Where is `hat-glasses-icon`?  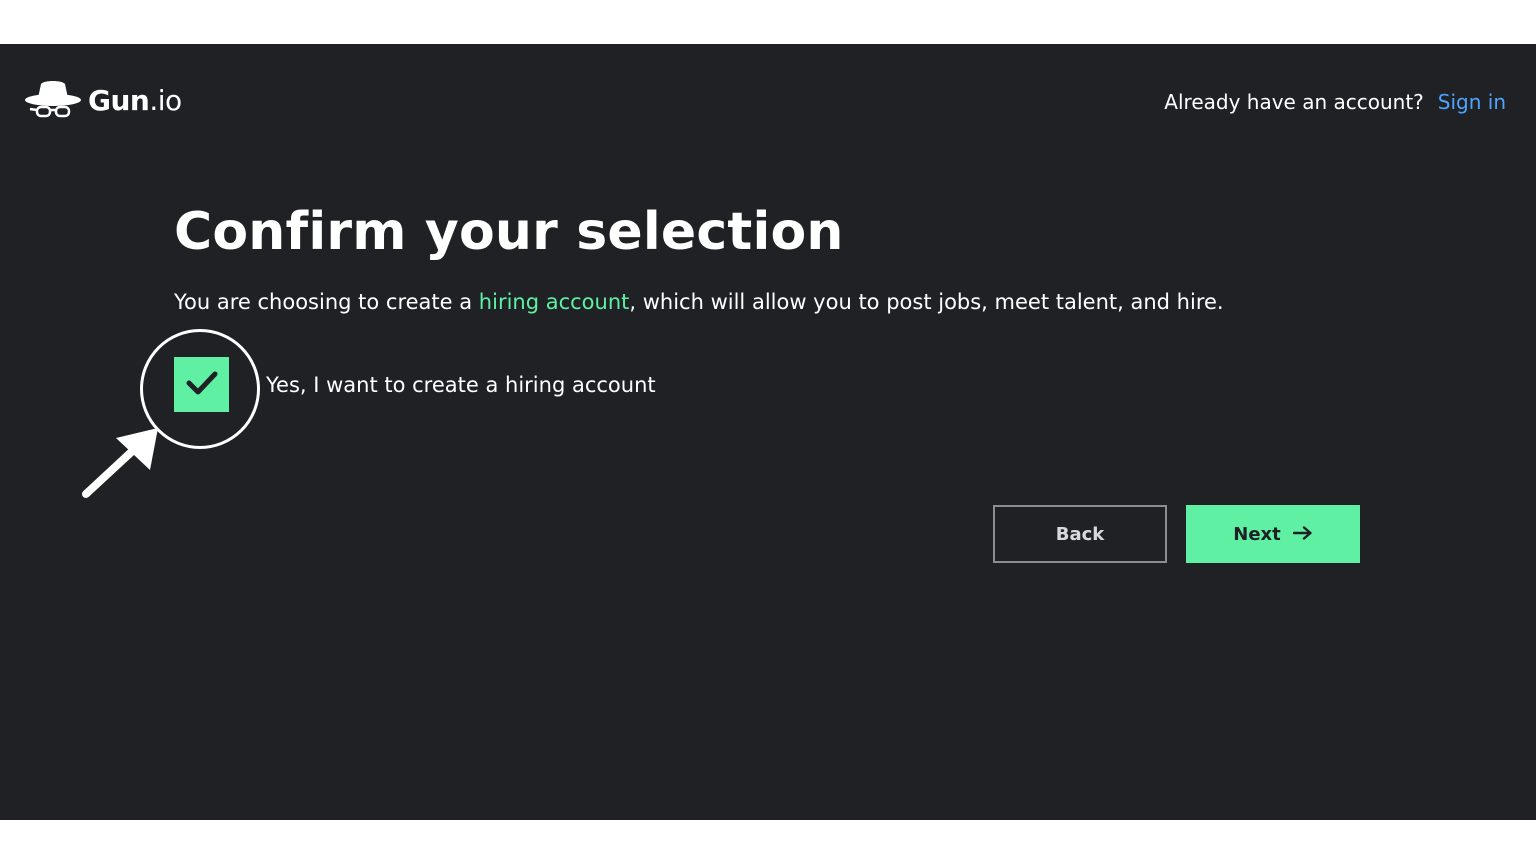 hat-glasses-icon is located at coordinates (53, 100).